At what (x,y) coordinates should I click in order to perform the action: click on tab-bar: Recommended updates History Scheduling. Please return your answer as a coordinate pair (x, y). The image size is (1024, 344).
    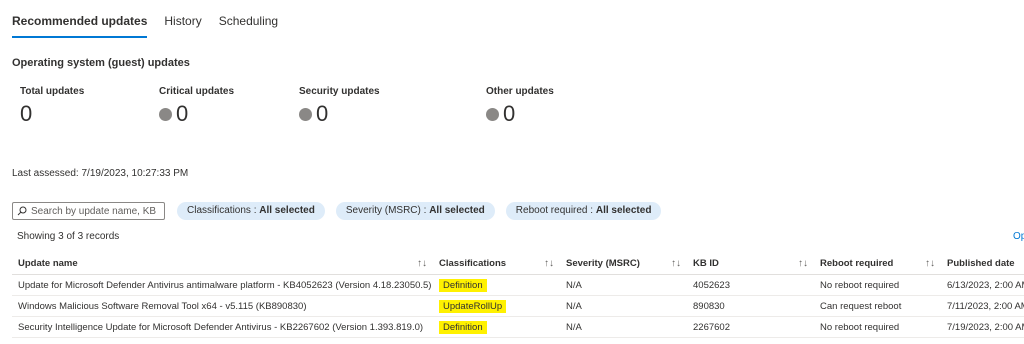
    Looking at the image, I should click on (153, 26).